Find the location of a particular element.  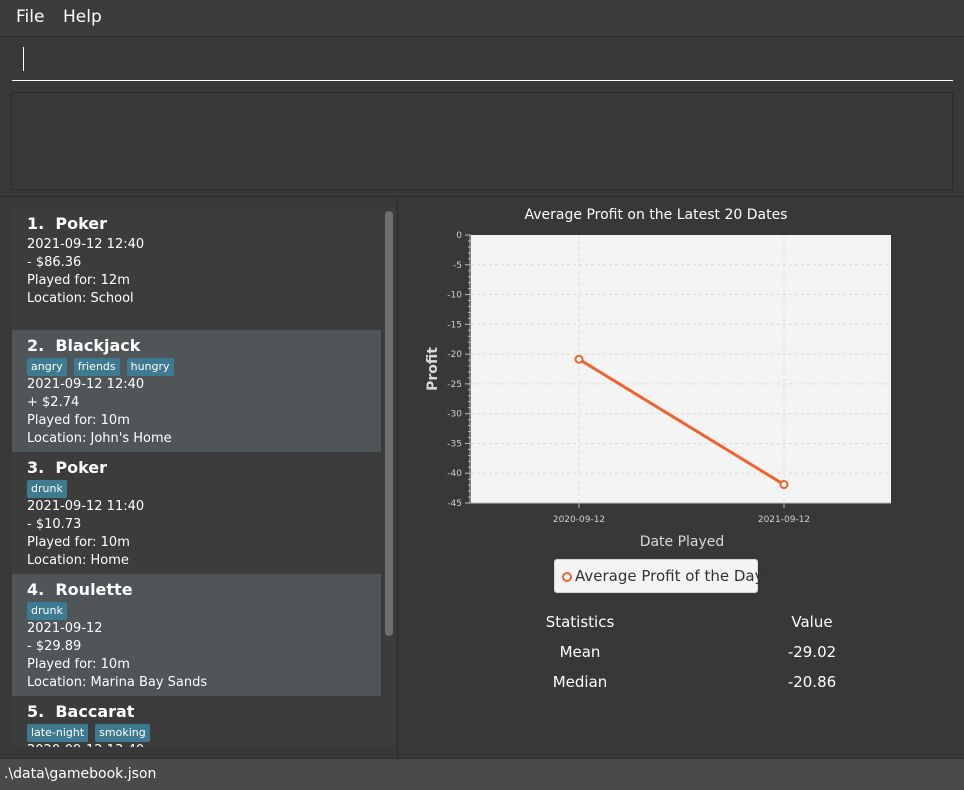

statistics-header: Statistics is located at coordinates (580, 622).